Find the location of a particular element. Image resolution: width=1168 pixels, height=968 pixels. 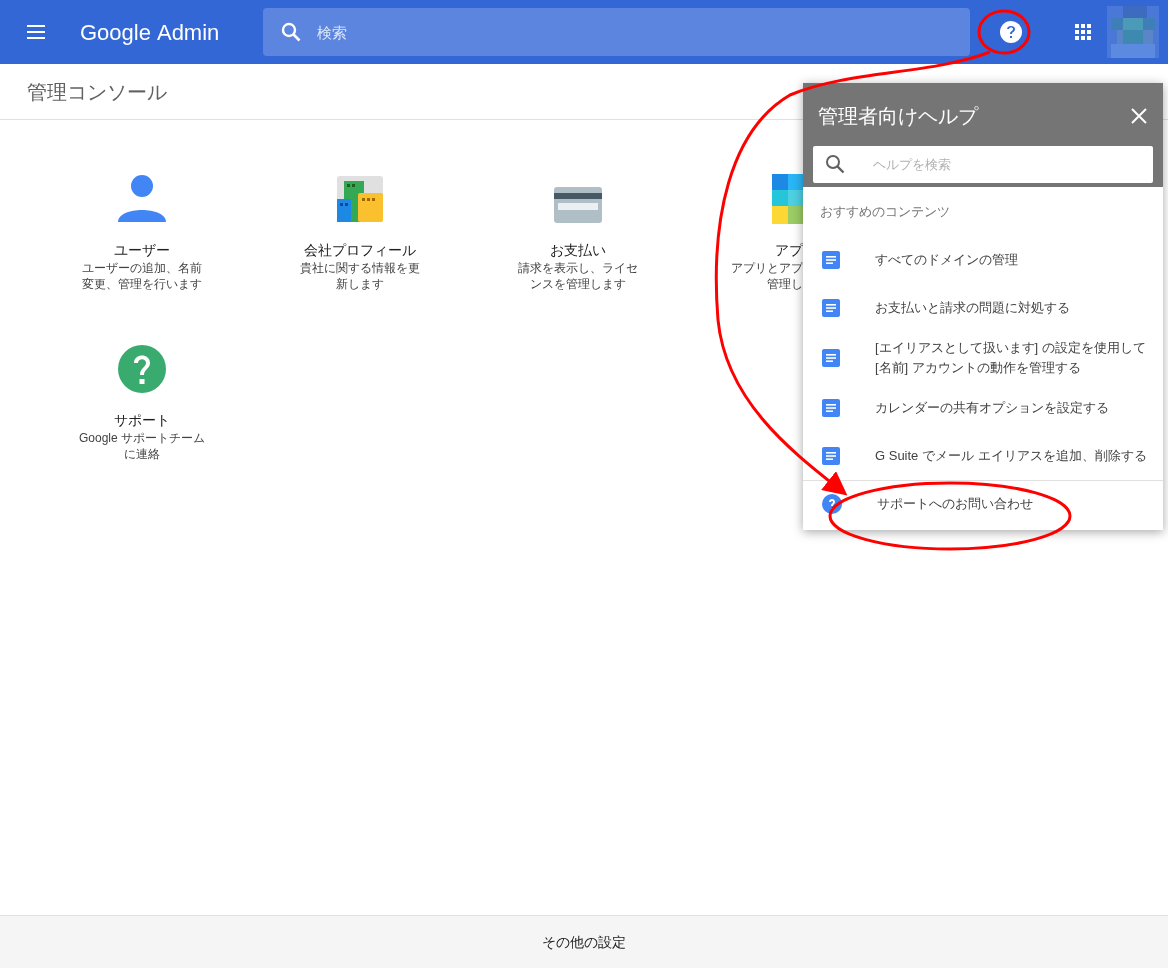

card-title: 会社プロフィール is located at coordinates (360, 250).